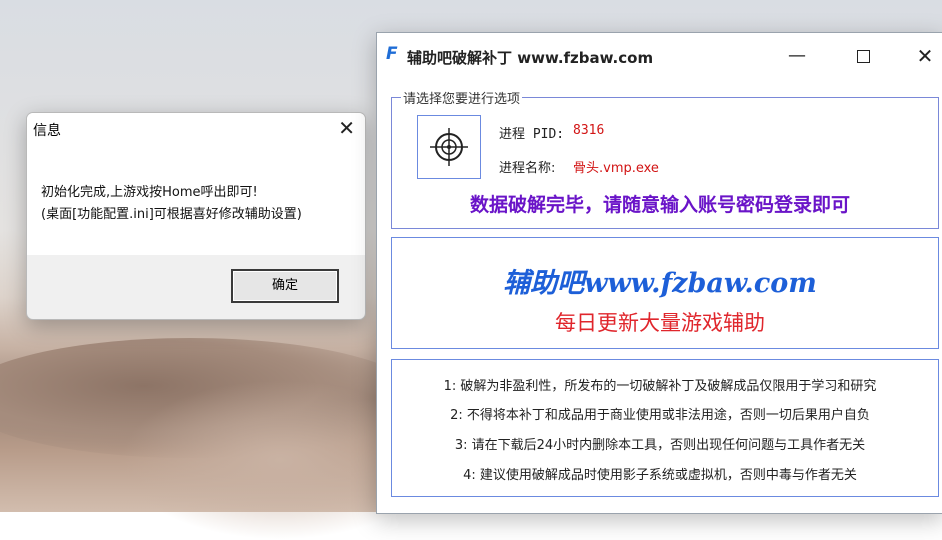  What do you see at coordinates (616, 168) in the screenshot?
I see `process-name-value: 骨头.vmp.exe` at bounding box center [616, 168].